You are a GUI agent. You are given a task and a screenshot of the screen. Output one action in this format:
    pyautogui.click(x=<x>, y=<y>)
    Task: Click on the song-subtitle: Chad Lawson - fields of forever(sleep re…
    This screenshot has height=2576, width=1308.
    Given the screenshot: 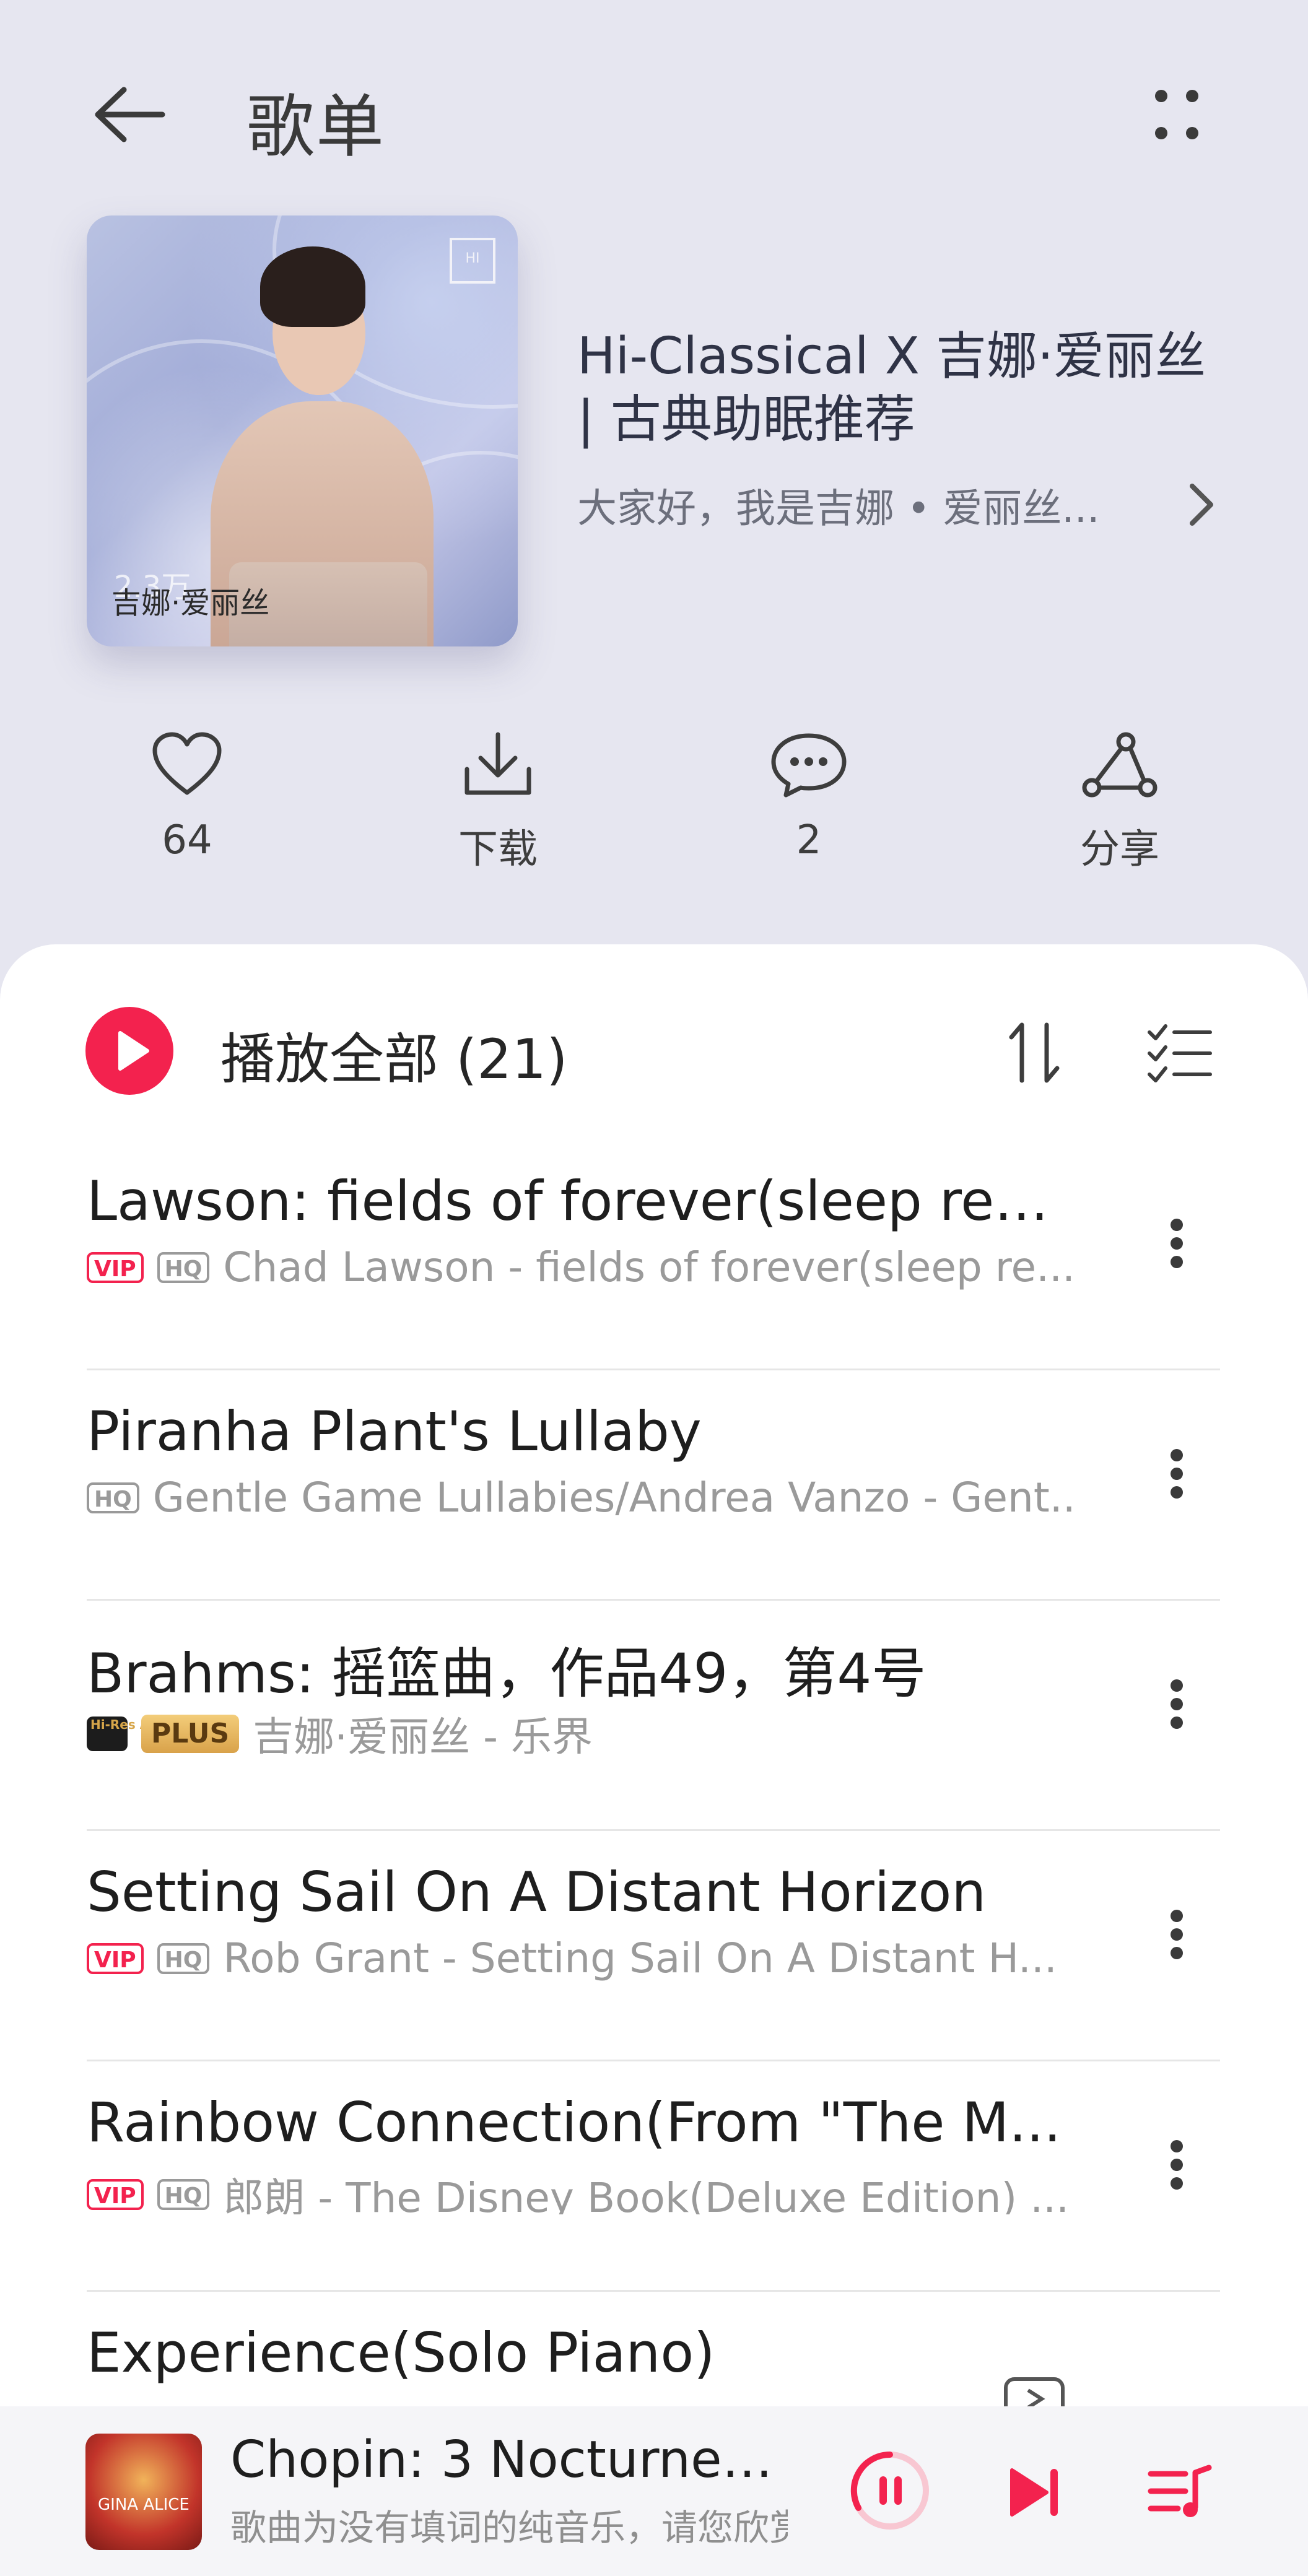 What is the action you would take?
    pyautogui.click(x=649, y=1267)
    